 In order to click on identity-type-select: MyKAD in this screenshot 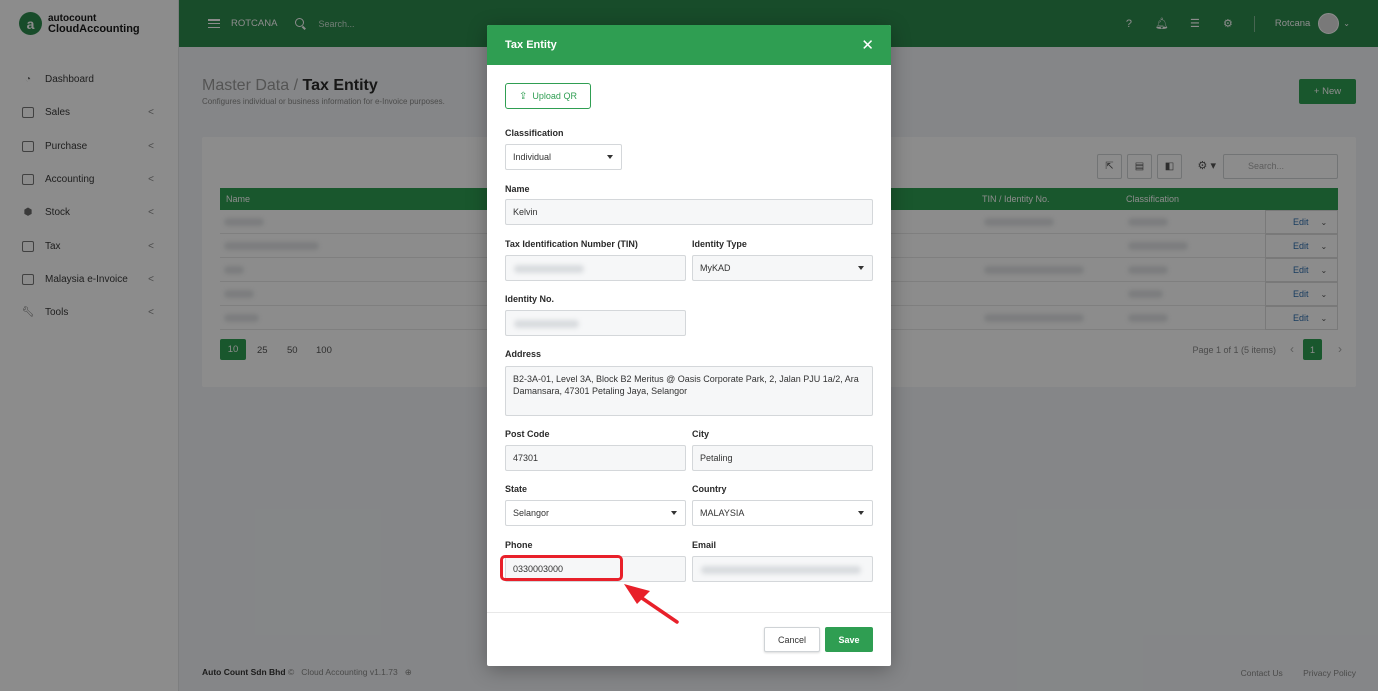, I will do `click(782, 268)`.